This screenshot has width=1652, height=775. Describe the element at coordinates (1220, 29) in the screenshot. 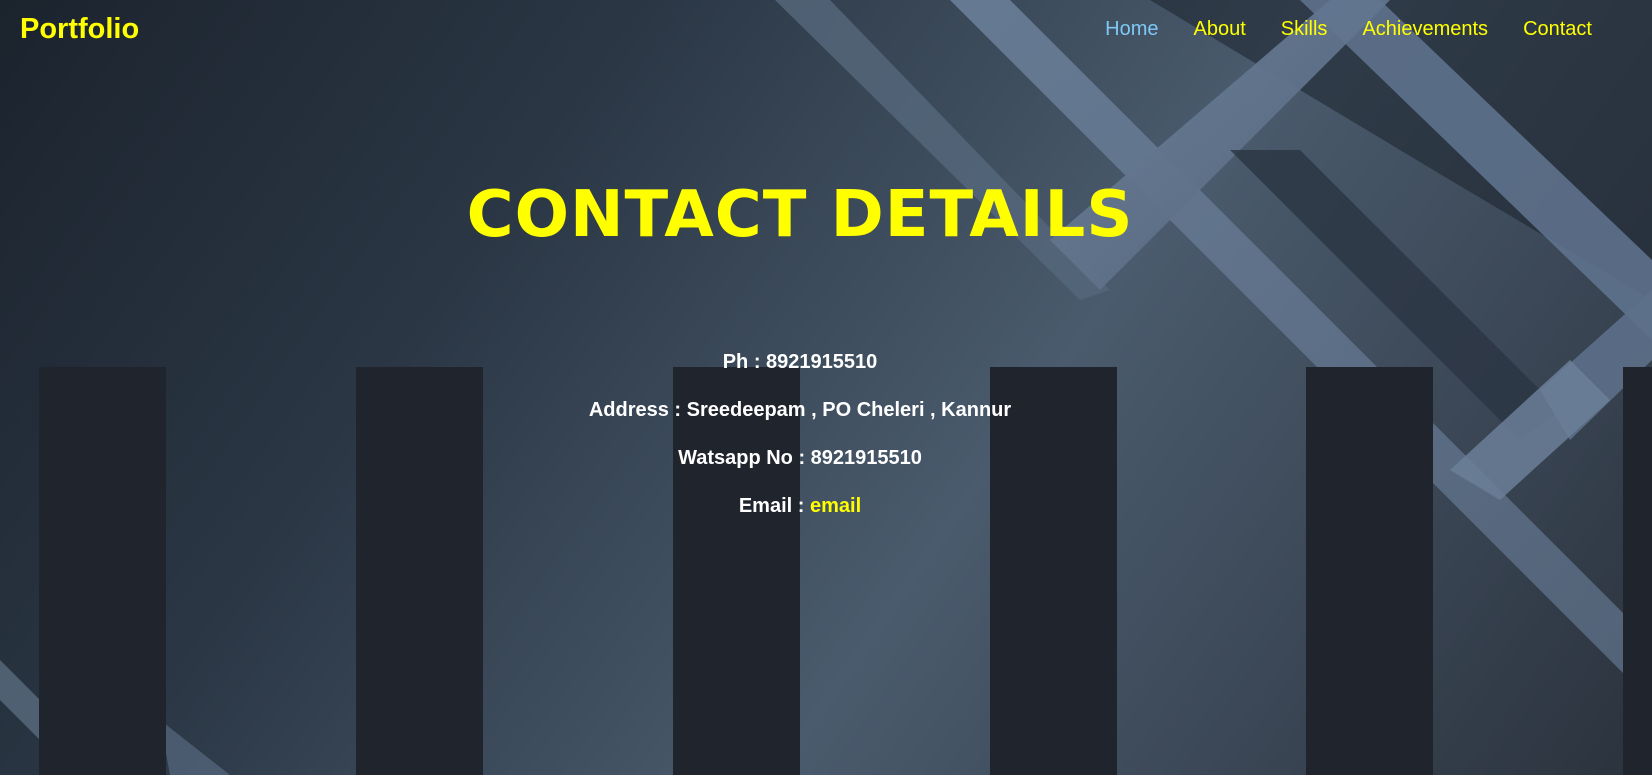

I see `nav-link-about: About` at that location.